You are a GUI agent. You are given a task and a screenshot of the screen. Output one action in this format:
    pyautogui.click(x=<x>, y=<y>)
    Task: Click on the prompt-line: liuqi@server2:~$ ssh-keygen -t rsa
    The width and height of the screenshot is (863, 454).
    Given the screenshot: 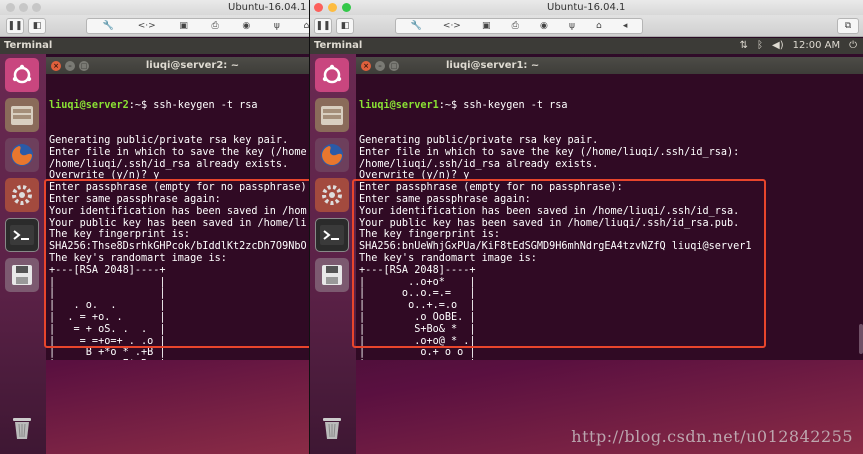 What is the action you would take?
    pyautogui.click(x=179, y=106)
    